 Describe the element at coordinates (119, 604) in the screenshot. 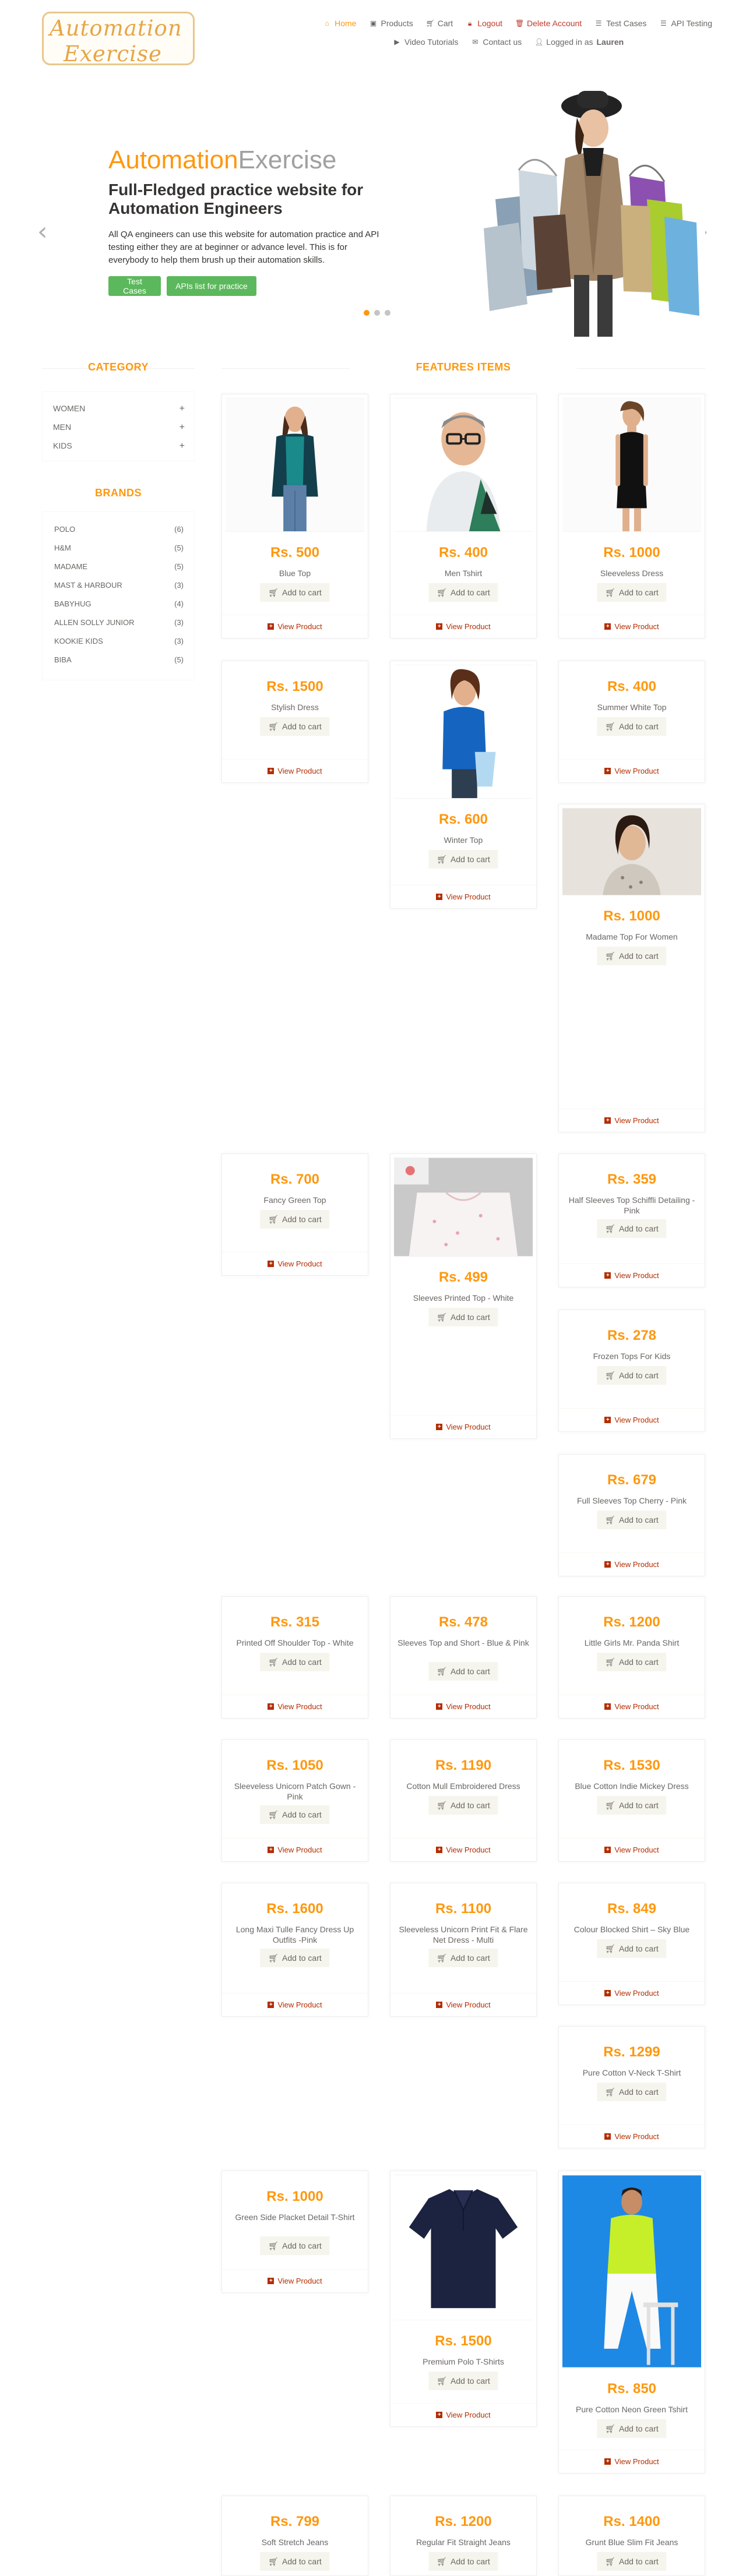

I see `brand-item: Babyhug (4)` at that location.